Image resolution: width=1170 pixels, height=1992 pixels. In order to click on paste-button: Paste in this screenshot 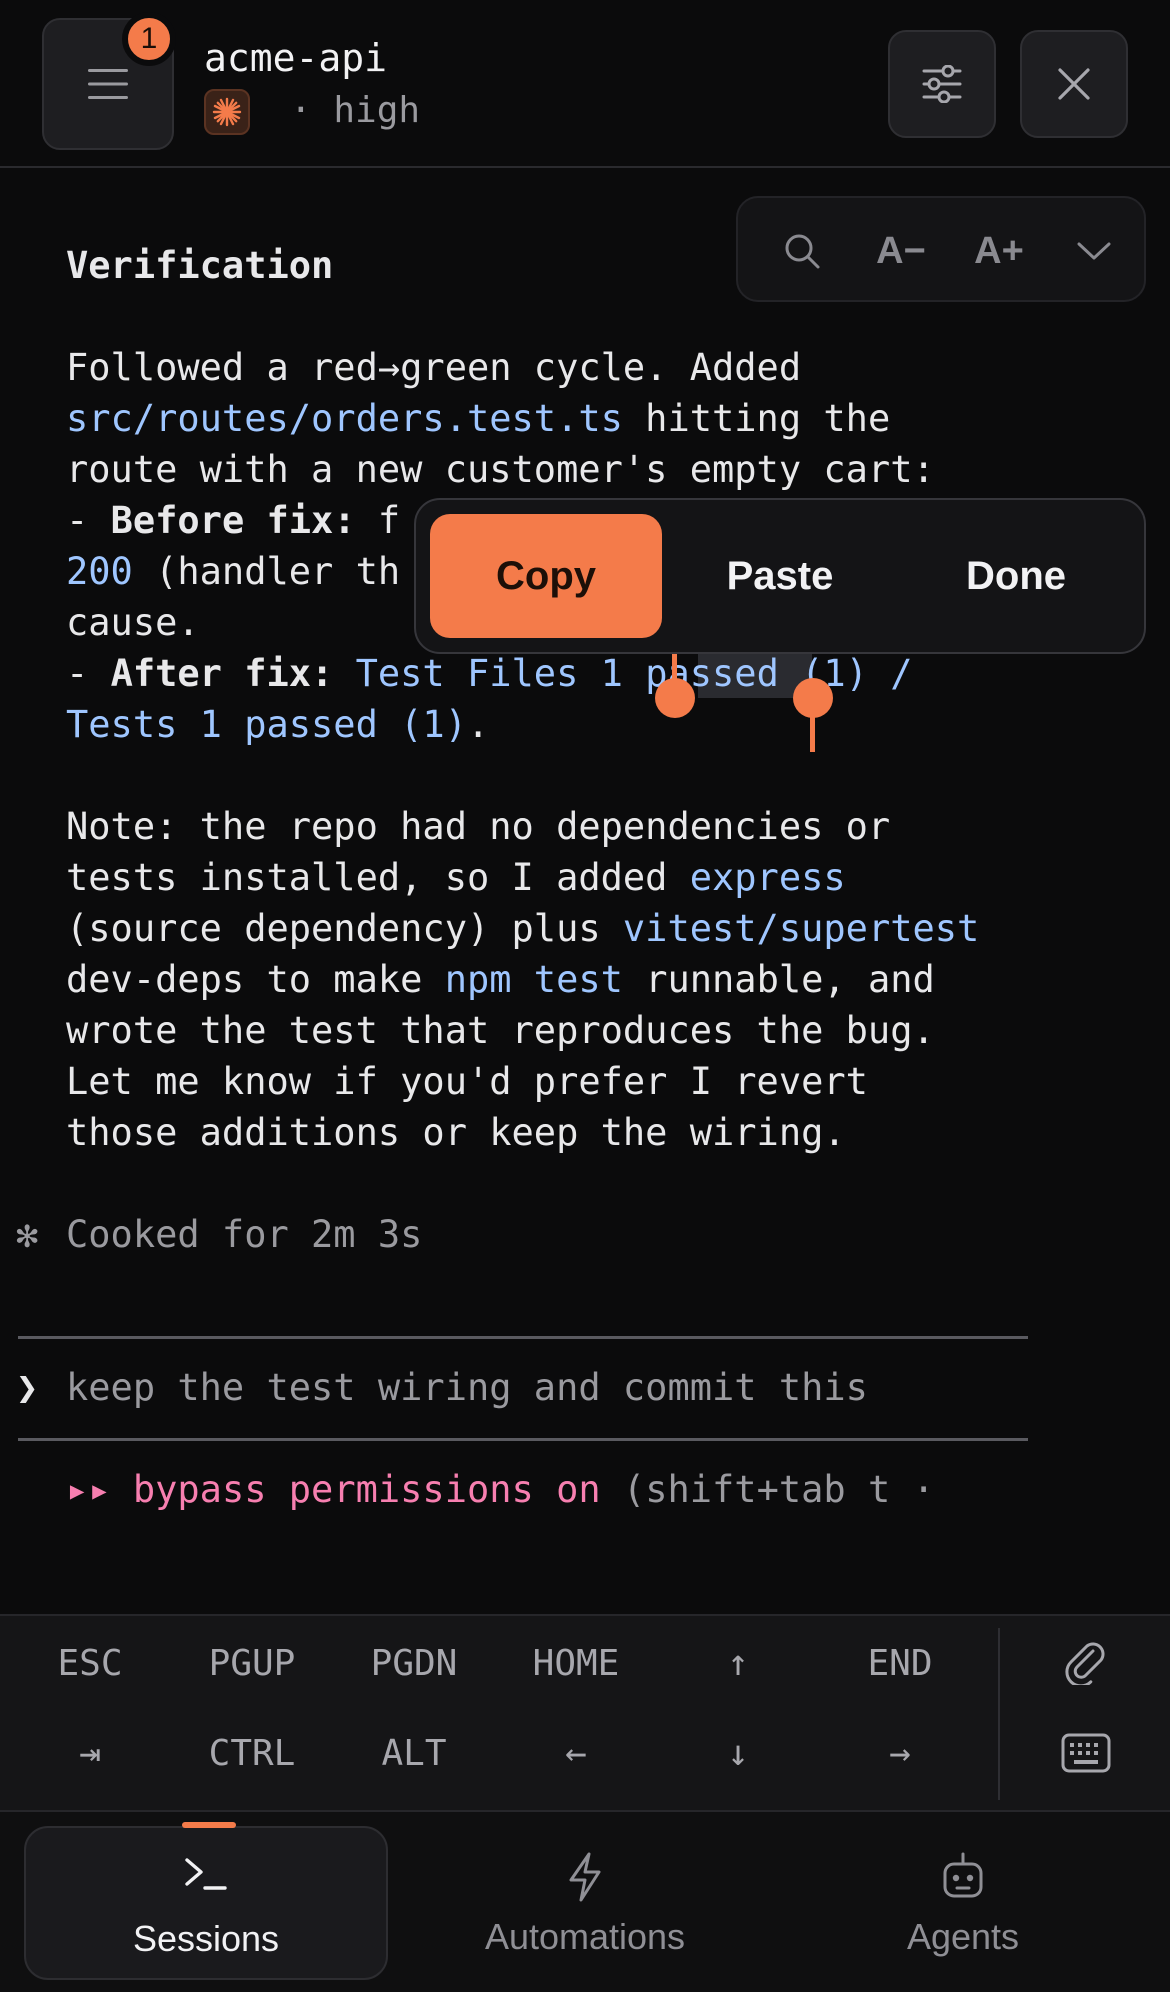, I will do `click(780, 576)`.